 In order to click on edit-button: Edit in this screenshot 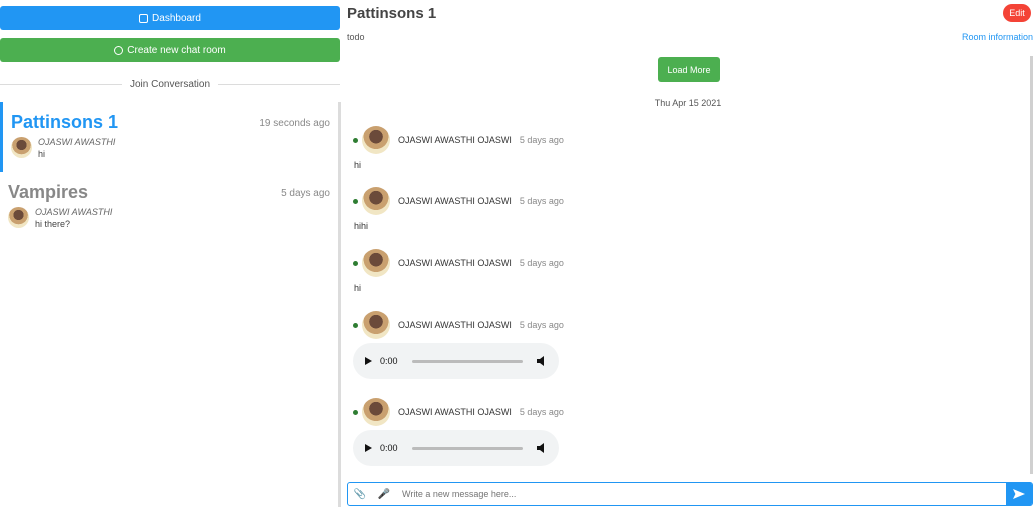, I will do `click(1017, 13)`.